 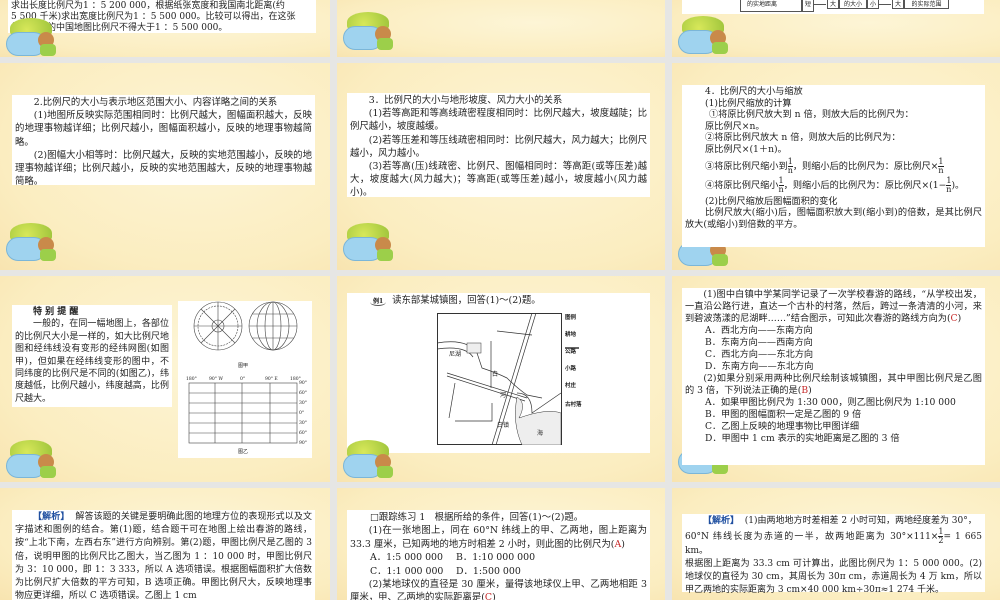 What do you see at coordinates (571, 369) in the screenshot?
I see `legend-item: 小路` at bounding box center [571, 369].